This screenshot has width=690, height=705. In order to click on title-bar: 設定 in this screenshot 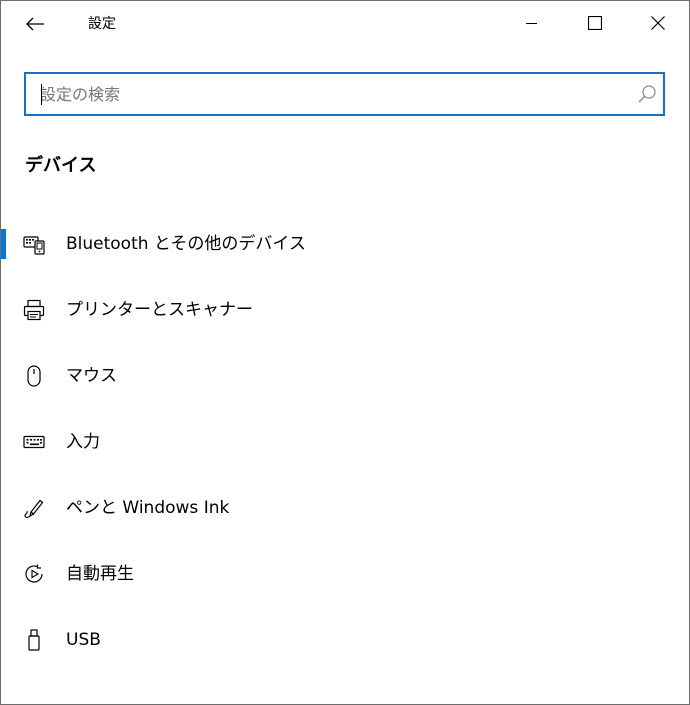, I will do `click(345, 24)`.